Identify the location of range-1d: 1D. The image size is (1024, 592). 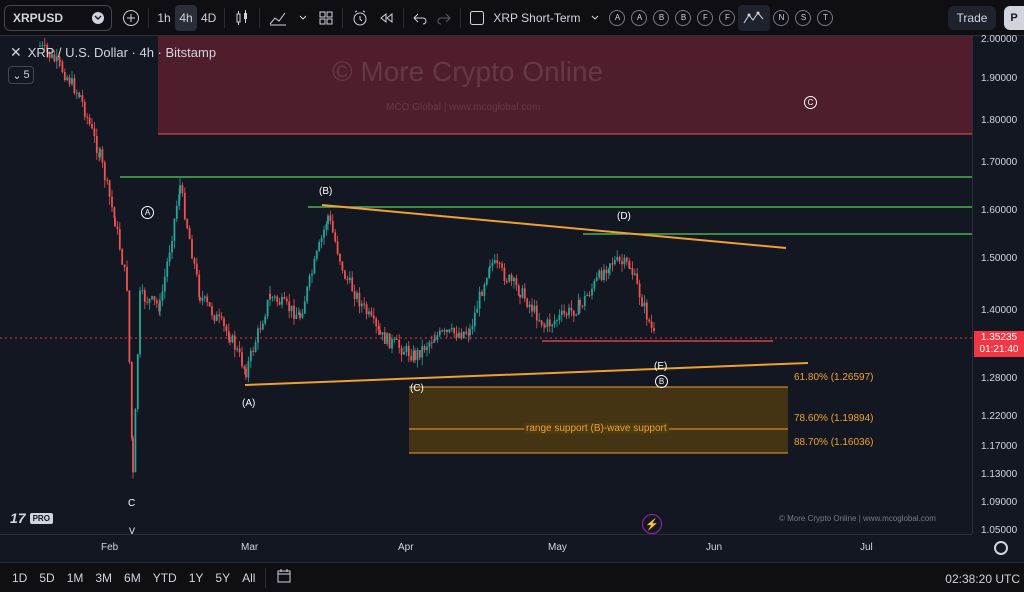
(19, 578).